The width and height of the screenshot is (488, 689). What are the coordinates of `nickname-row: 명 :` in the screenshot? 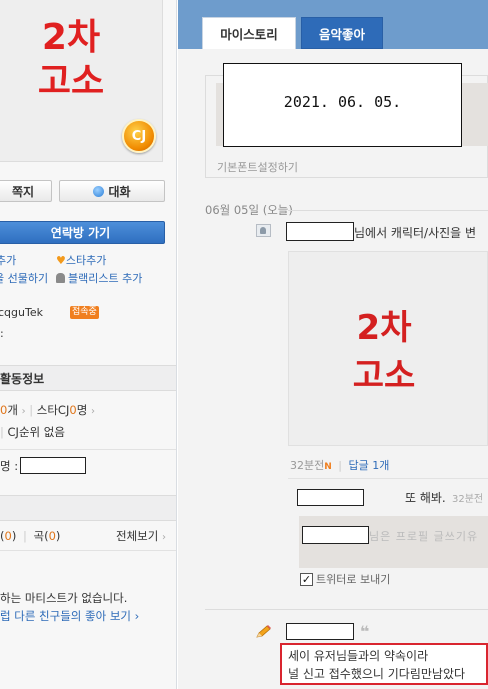 It's located at (43, 465).